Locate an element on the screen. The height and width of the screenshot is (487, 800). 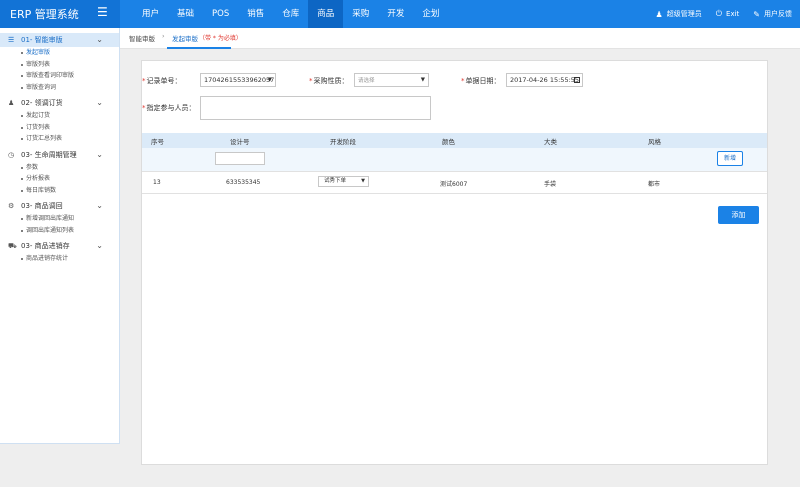
menu-toggle-icon: ☰ is located at coordinates (102, 12).